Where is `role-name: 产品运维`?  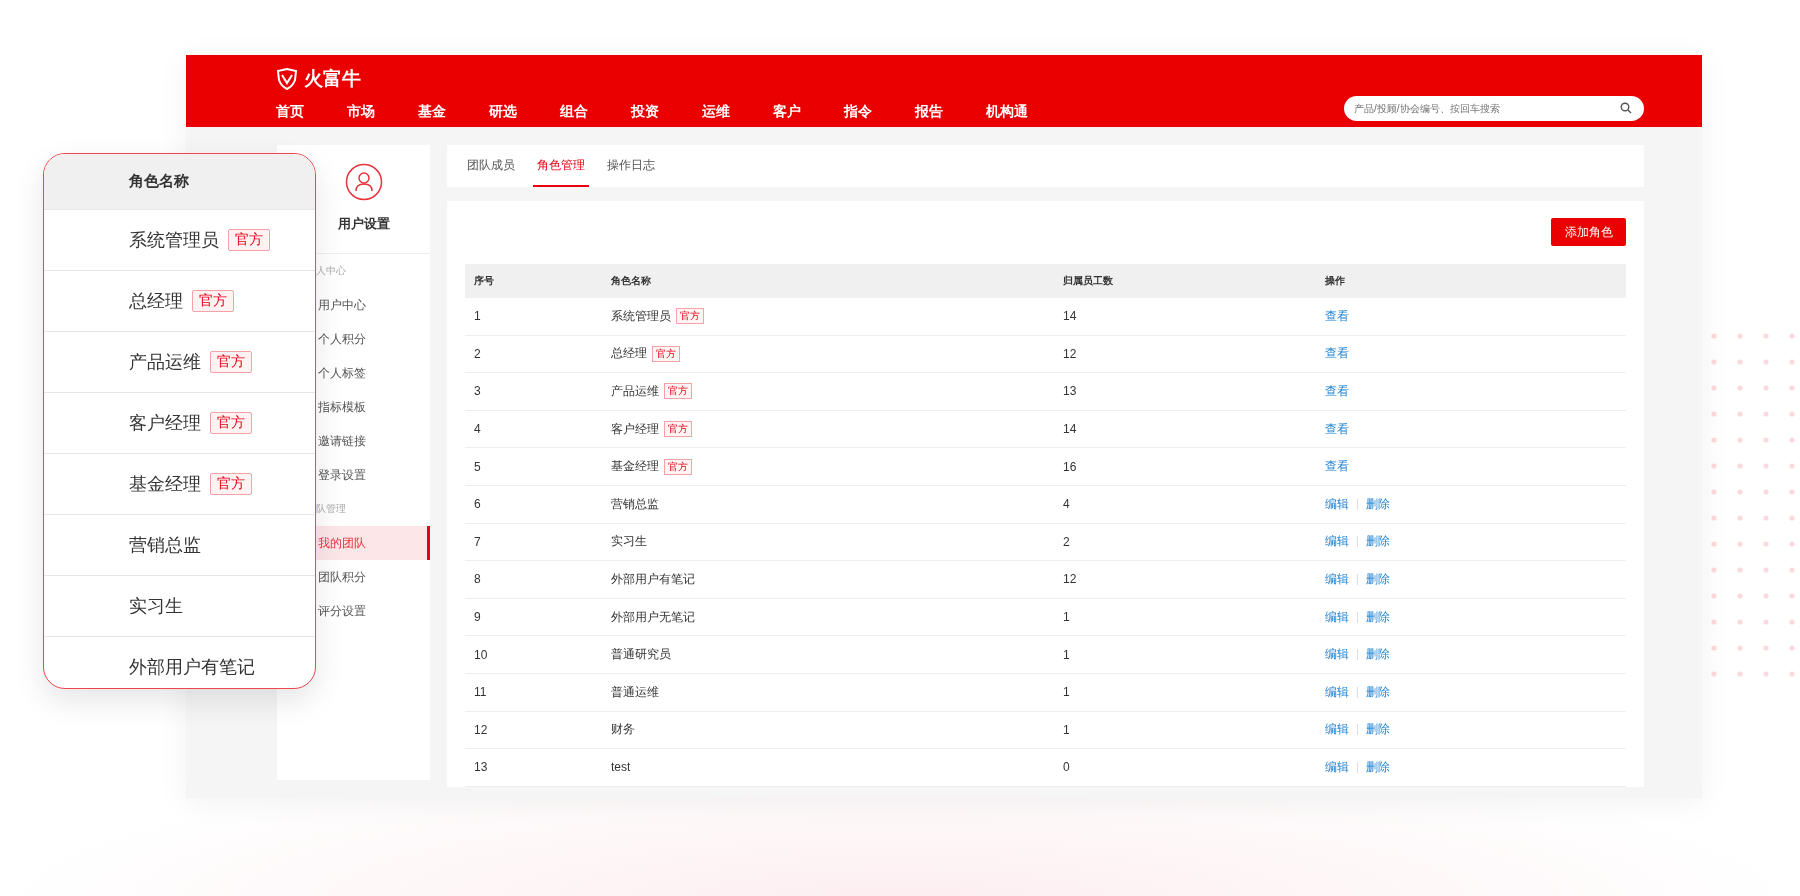 role-name: 产品运维 is located at coordinates (165, 362).